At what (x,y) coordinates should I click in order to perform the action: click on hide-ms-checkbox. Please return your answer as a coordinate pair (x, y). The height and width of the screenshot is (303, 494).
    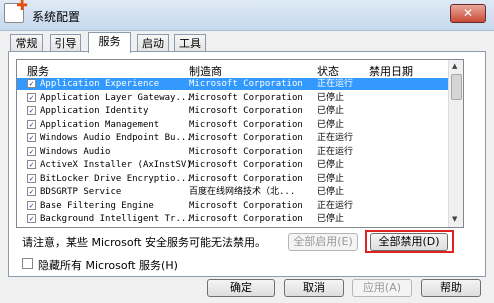
    Looking at the image, I should click on (27, 263).